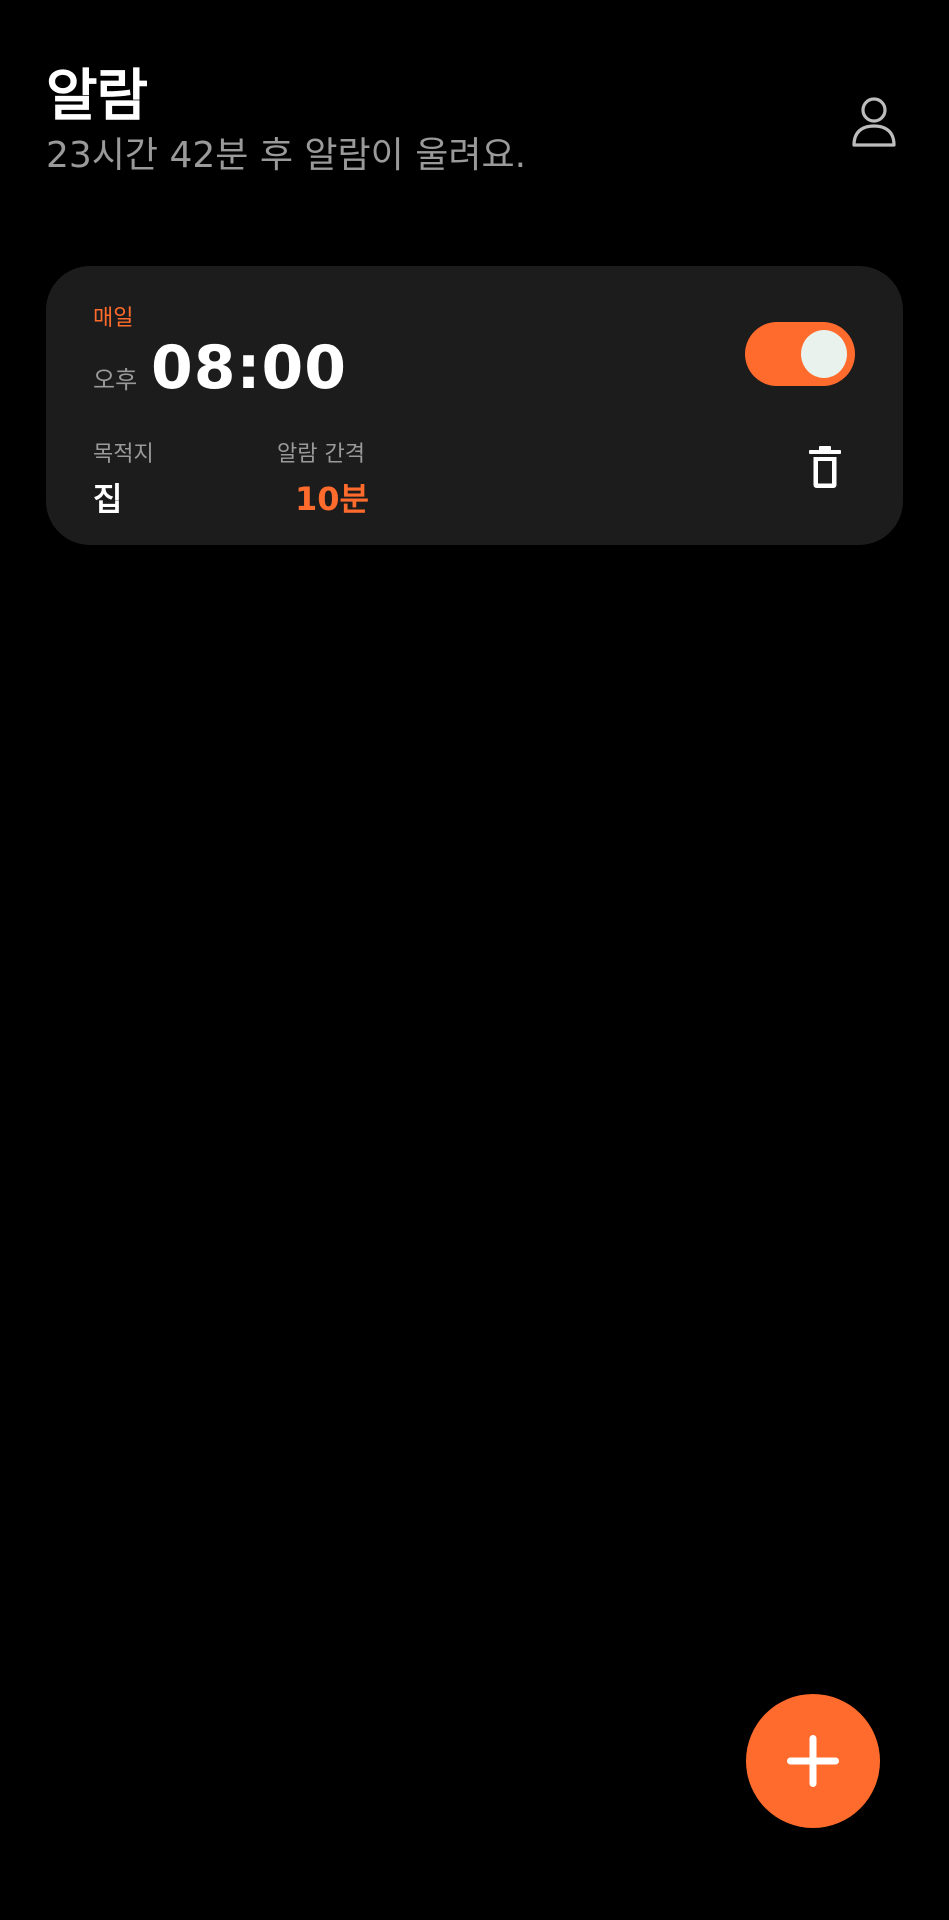 The width and height of the screenshot is (949, 1920). Describe the element at coordinates (800, 354) in the screenshot. I see `alarm-toggle` at that location.